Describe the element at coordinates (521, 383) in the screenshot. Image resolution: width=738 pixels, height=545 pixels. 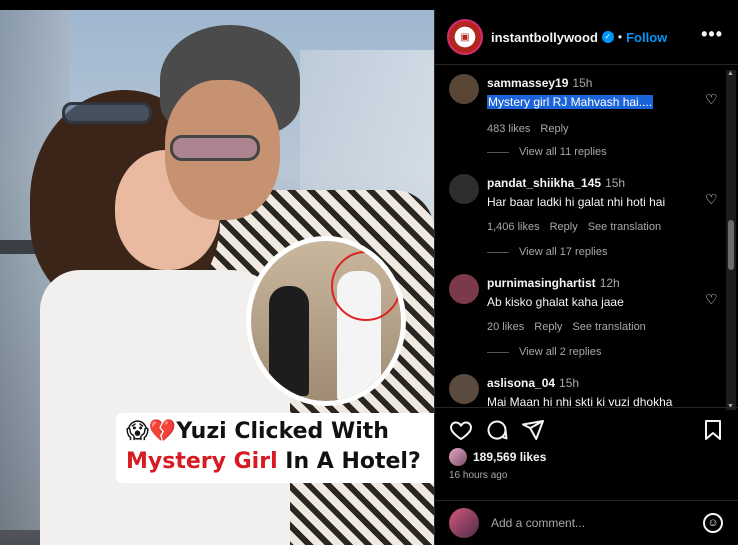
I see `comment-username: aslisona_04` at that location.